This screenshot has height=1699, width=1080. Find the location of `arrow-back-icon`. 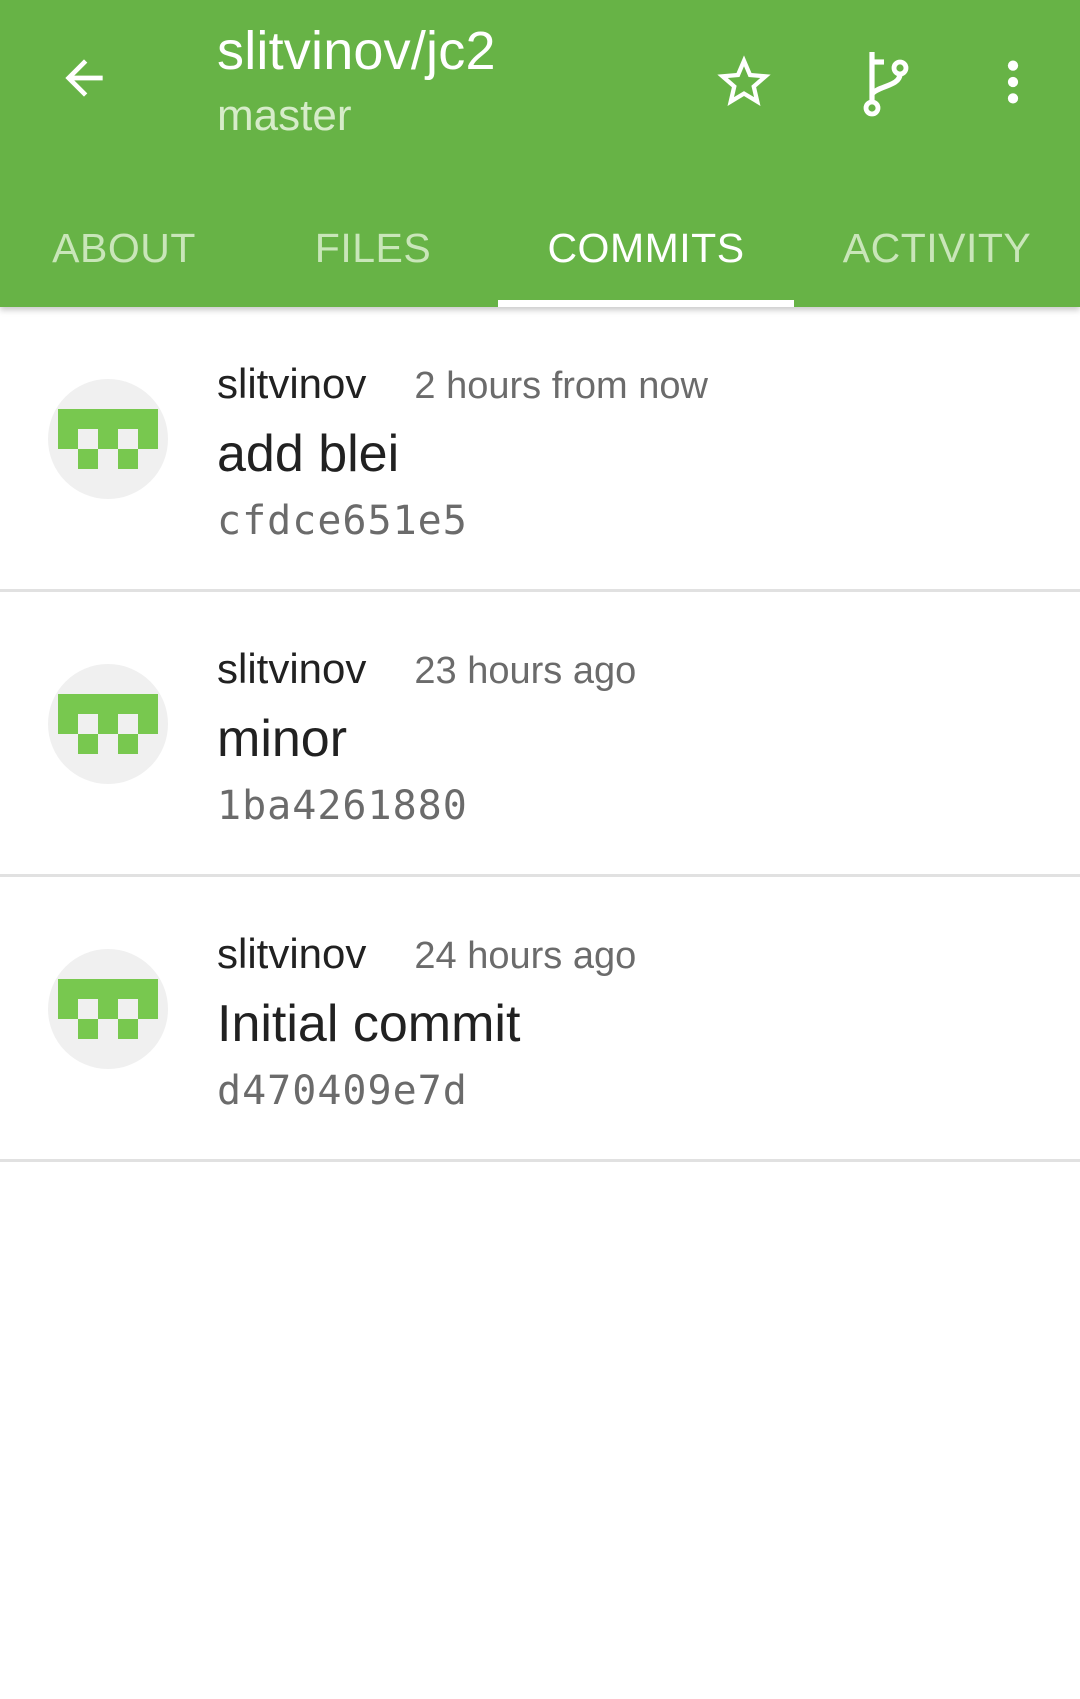

arrow-back-icon is located at coordinates (84, 78).